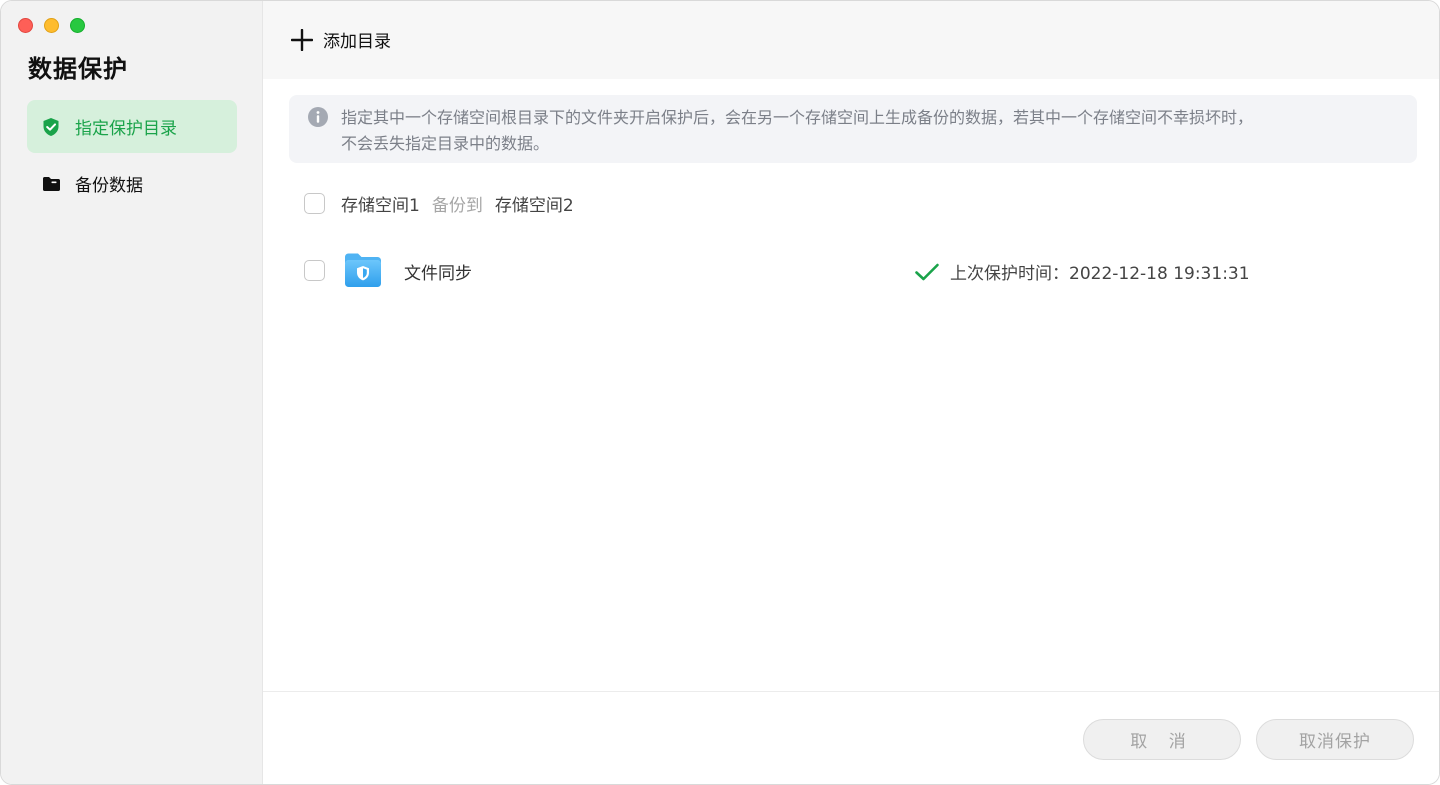 Image resolution: width=1440 pixels, height=785 pixels. I want to click on toolbar: 添加目录, so click(851, 40).